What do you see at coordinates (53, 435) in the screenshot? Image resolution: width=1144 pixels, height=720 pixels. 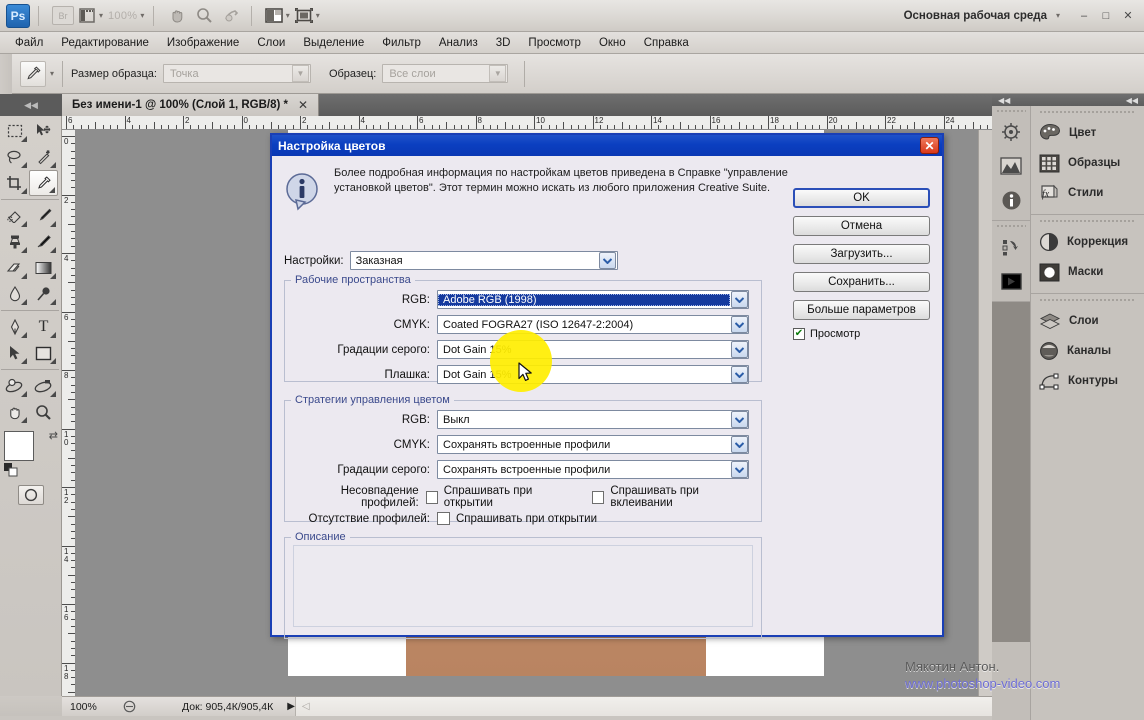 I see `swap-colors-icon: ⇄` at bounding box center [53, 435].